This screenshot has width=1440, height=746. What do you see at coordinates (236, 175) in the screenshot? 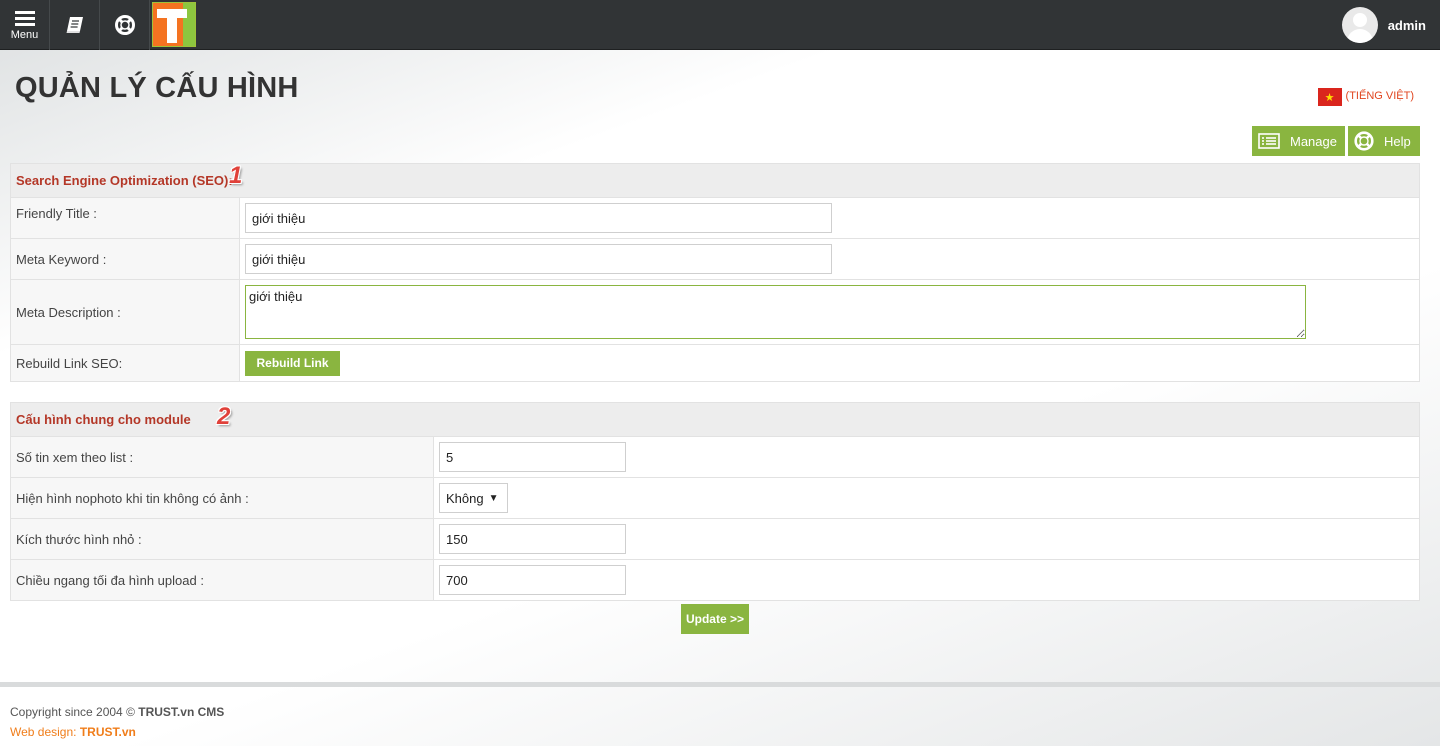
I see `step-marker-1: 1` at bounding box center [236, 175].